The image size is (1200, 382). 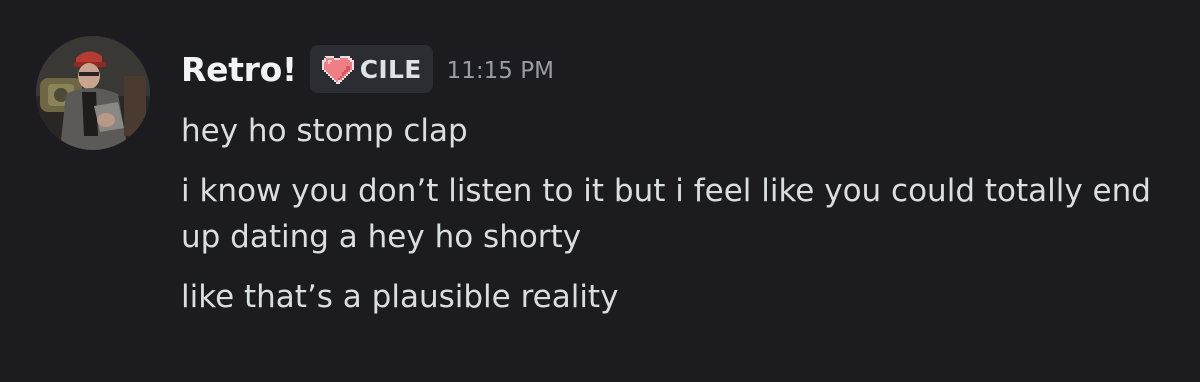 I want to click on timestamp: 11:15 PM, so click(x=500, y=69).